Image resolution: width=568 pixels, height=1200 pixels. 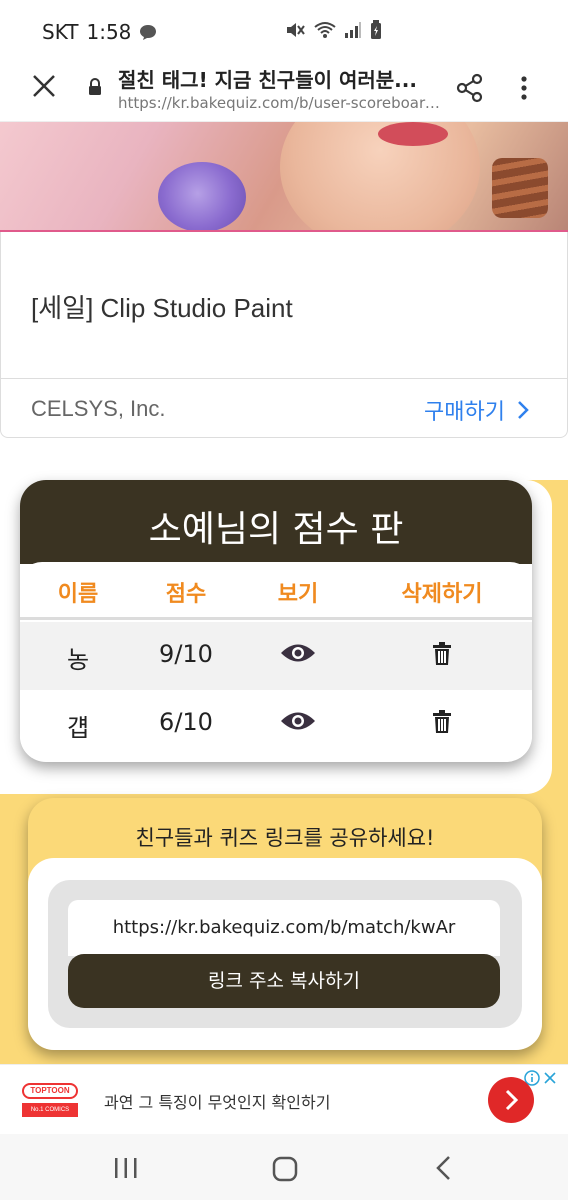 I want to click on quiz-link: https://kr.bakequiz.com/b/match/kwAr, so click(x=284, y=928).